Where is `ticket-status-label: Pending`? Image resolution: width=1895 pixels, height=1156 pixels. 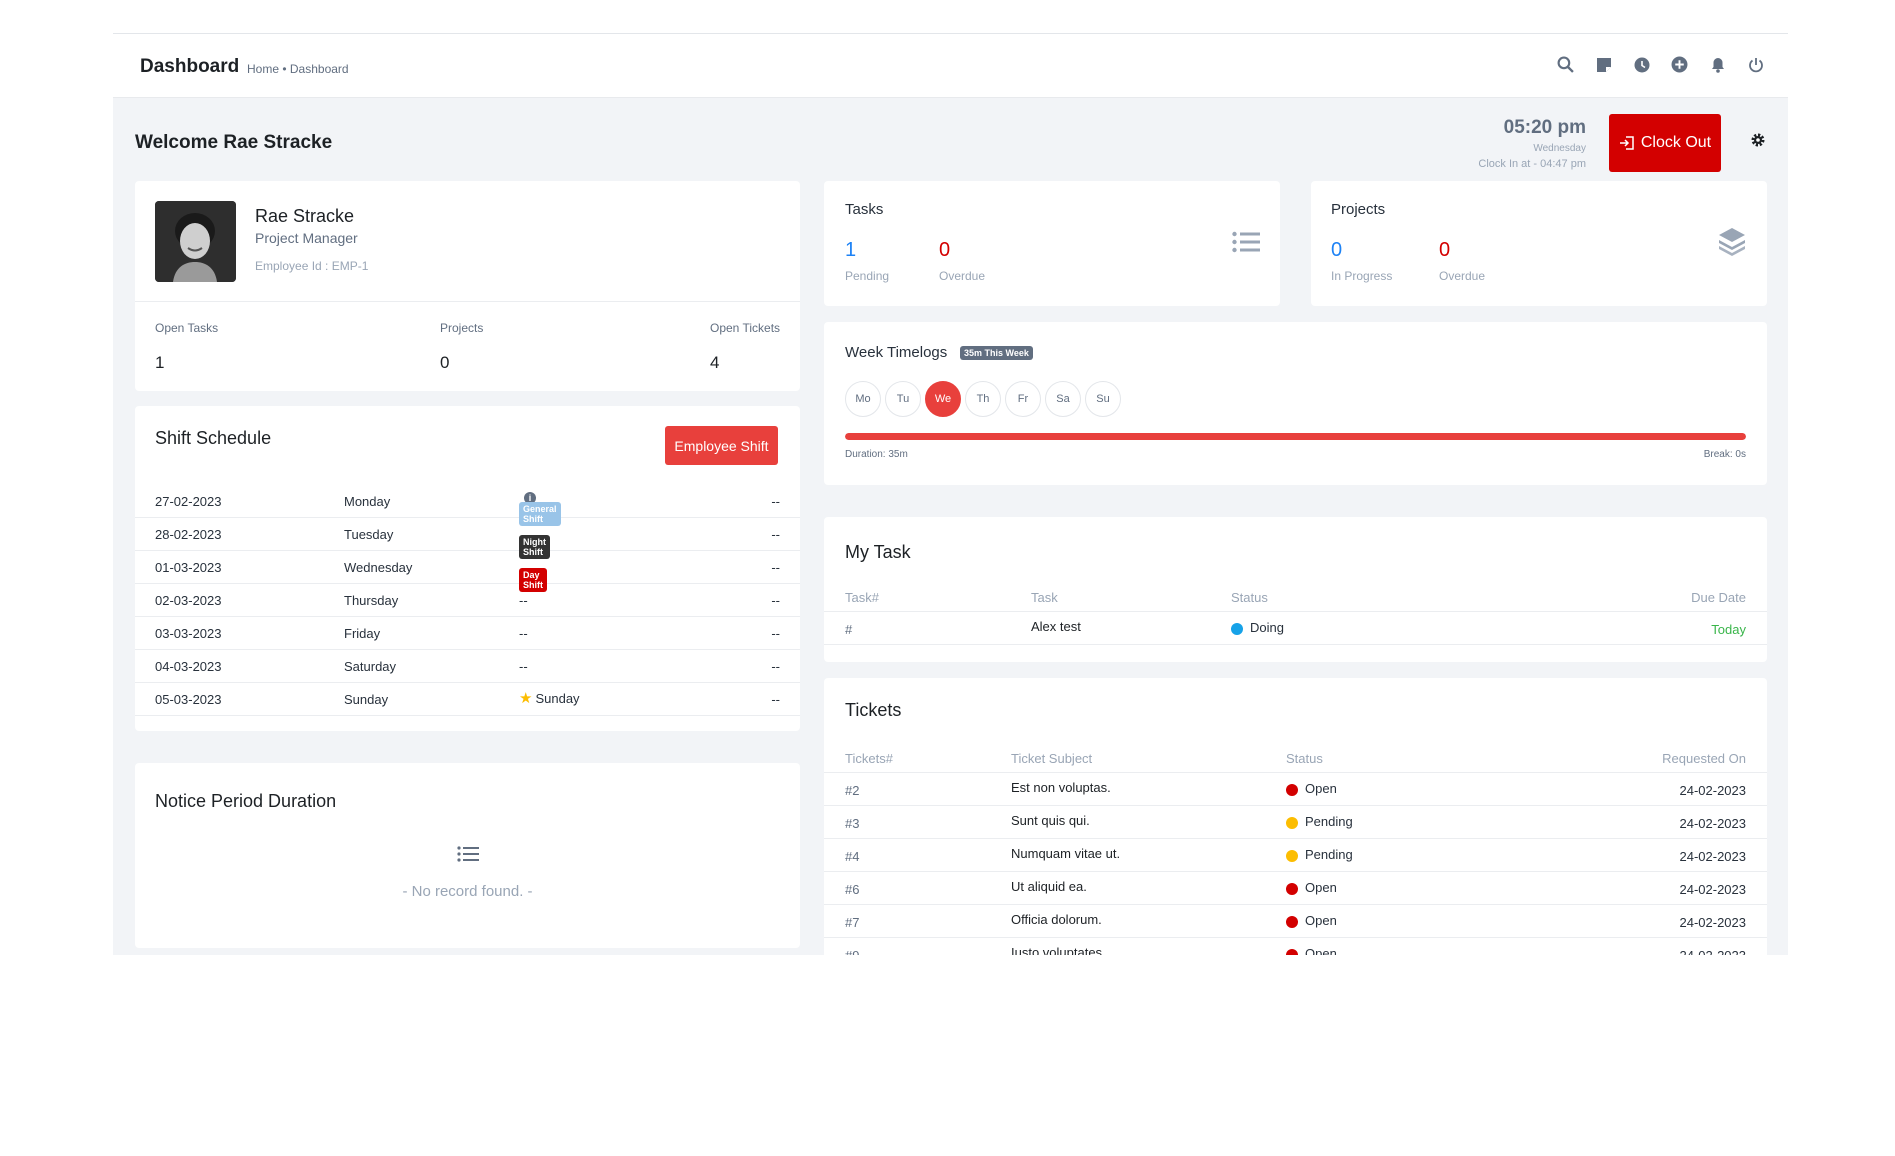
ticket-status-label: Pending is located at coordinates (1329, 821).